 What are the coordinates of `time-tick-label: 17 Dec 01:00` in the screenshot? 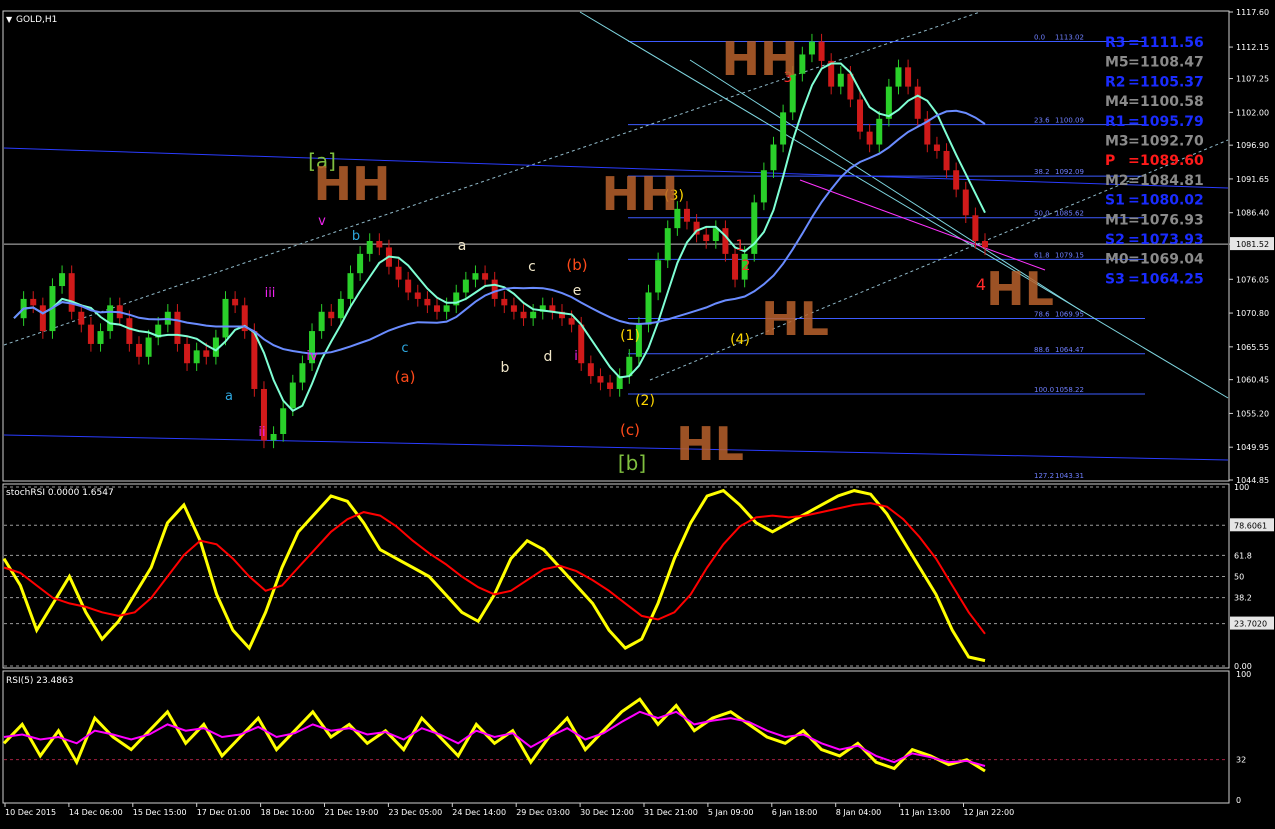 It's located at (224, 812).